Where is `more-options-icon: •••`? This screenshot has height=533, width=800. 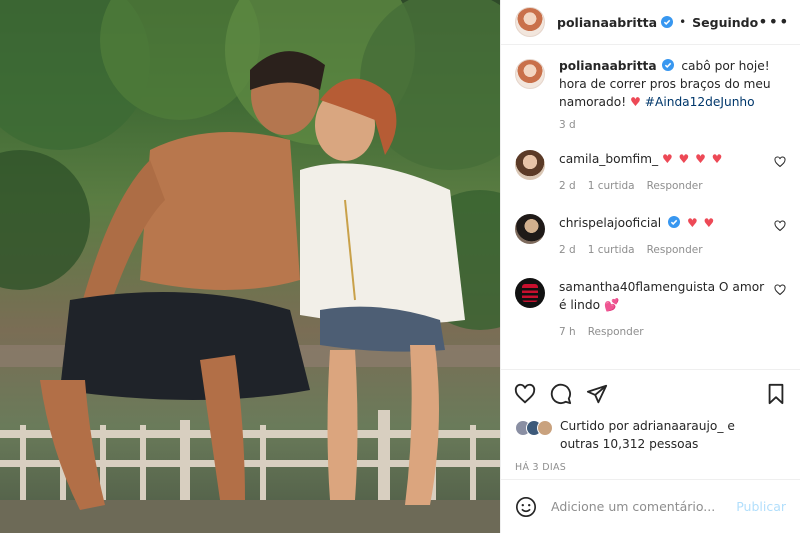
more-options-icon: ••• is located at coordinates (773, 22).